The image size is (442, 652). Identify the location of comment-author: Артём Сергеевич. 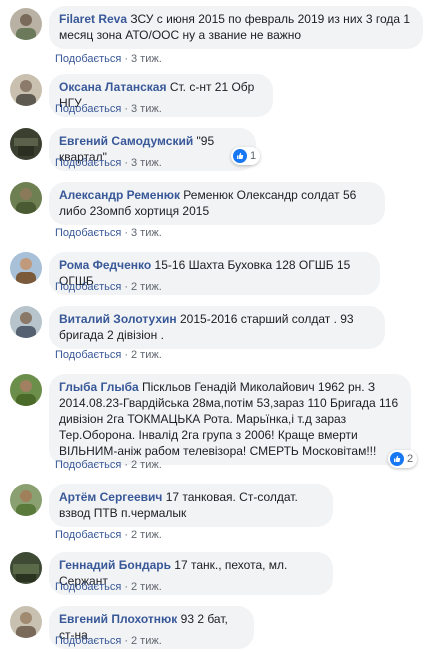
(110, 497).